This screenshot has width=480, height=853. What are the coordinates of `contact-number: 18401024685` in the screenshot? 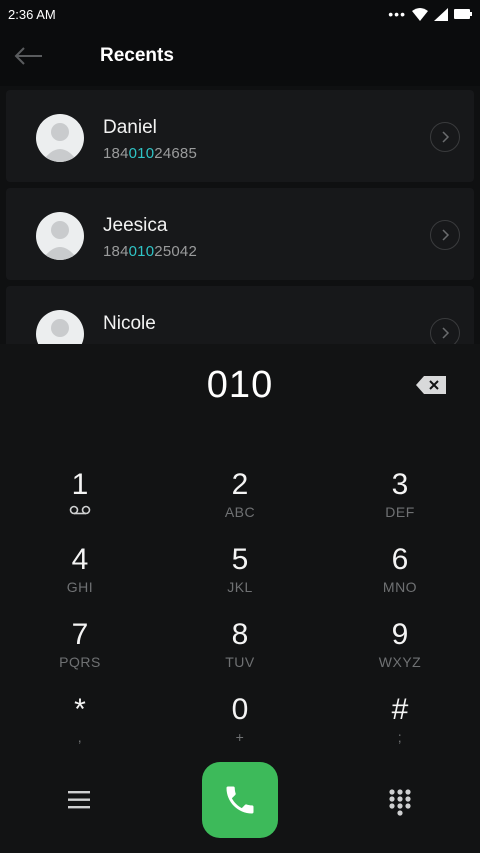 It's located at (150, 153).